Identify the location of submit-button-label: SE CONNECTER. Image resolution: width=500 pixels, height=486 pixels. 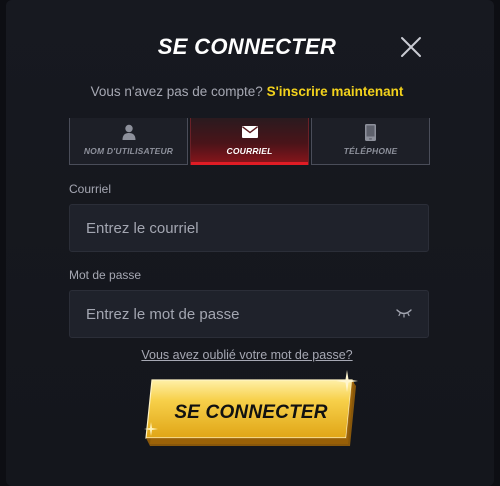
(251, 412).